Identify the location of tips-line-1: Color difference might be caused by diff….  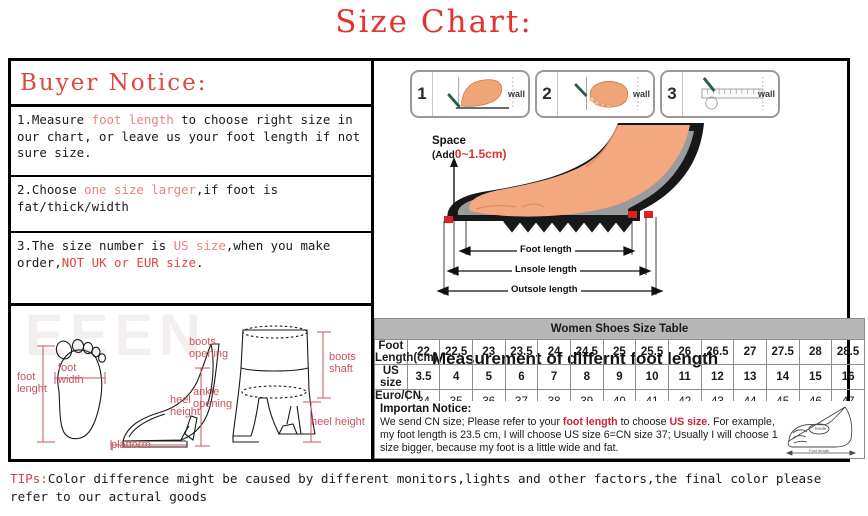
(362, 478).